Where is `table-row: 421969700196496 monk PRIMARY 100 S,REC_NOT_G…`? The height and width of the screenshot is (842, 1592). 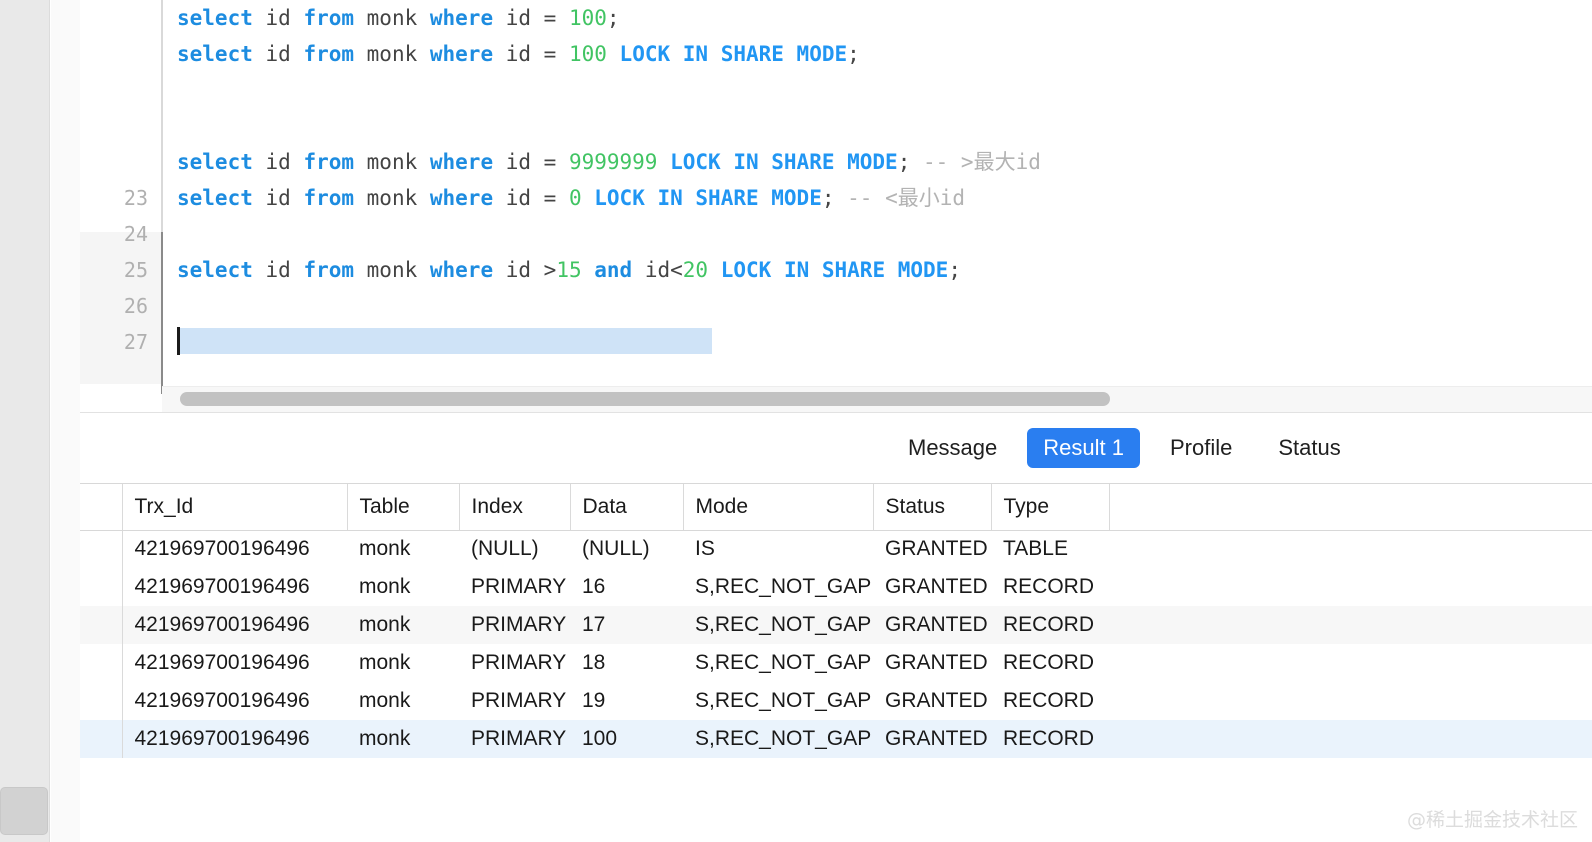
table-row: 421969700196496 monk PRIMARY 100 S,REC_NOT_G… is located at coordinates (836, 739).